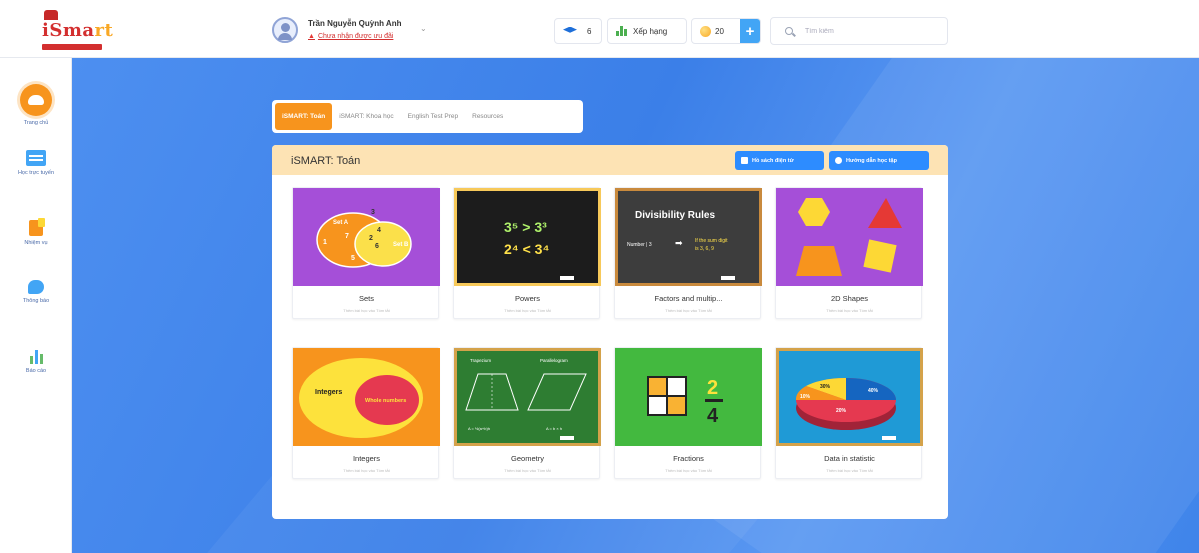 The width and height of the screenshot is (1199, 553). Describe the element at coordinates (871, 160) in the screenshot. I see `study-guide-button-label: Hướng dẫn học tập` at that location.